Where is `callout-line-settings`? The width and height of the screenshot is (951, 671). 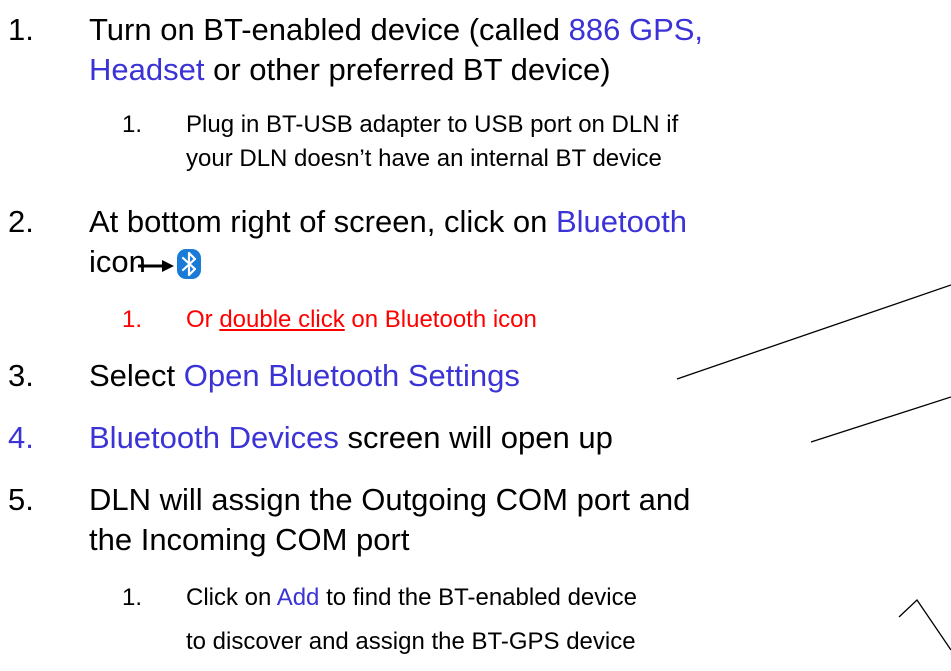 callout-line-settings is located at coordinates (813, 332).